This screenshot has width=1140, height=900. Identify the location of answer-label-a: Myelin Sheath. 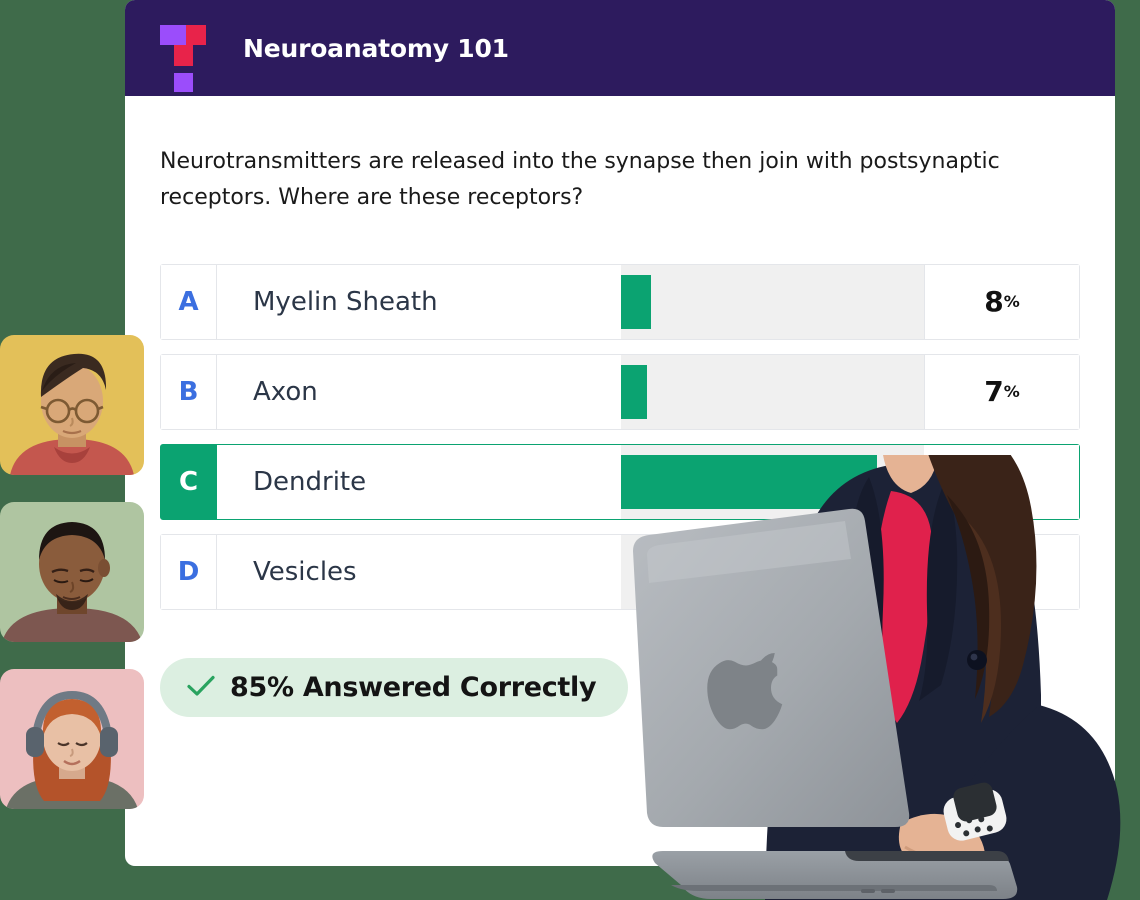
(419, 302).